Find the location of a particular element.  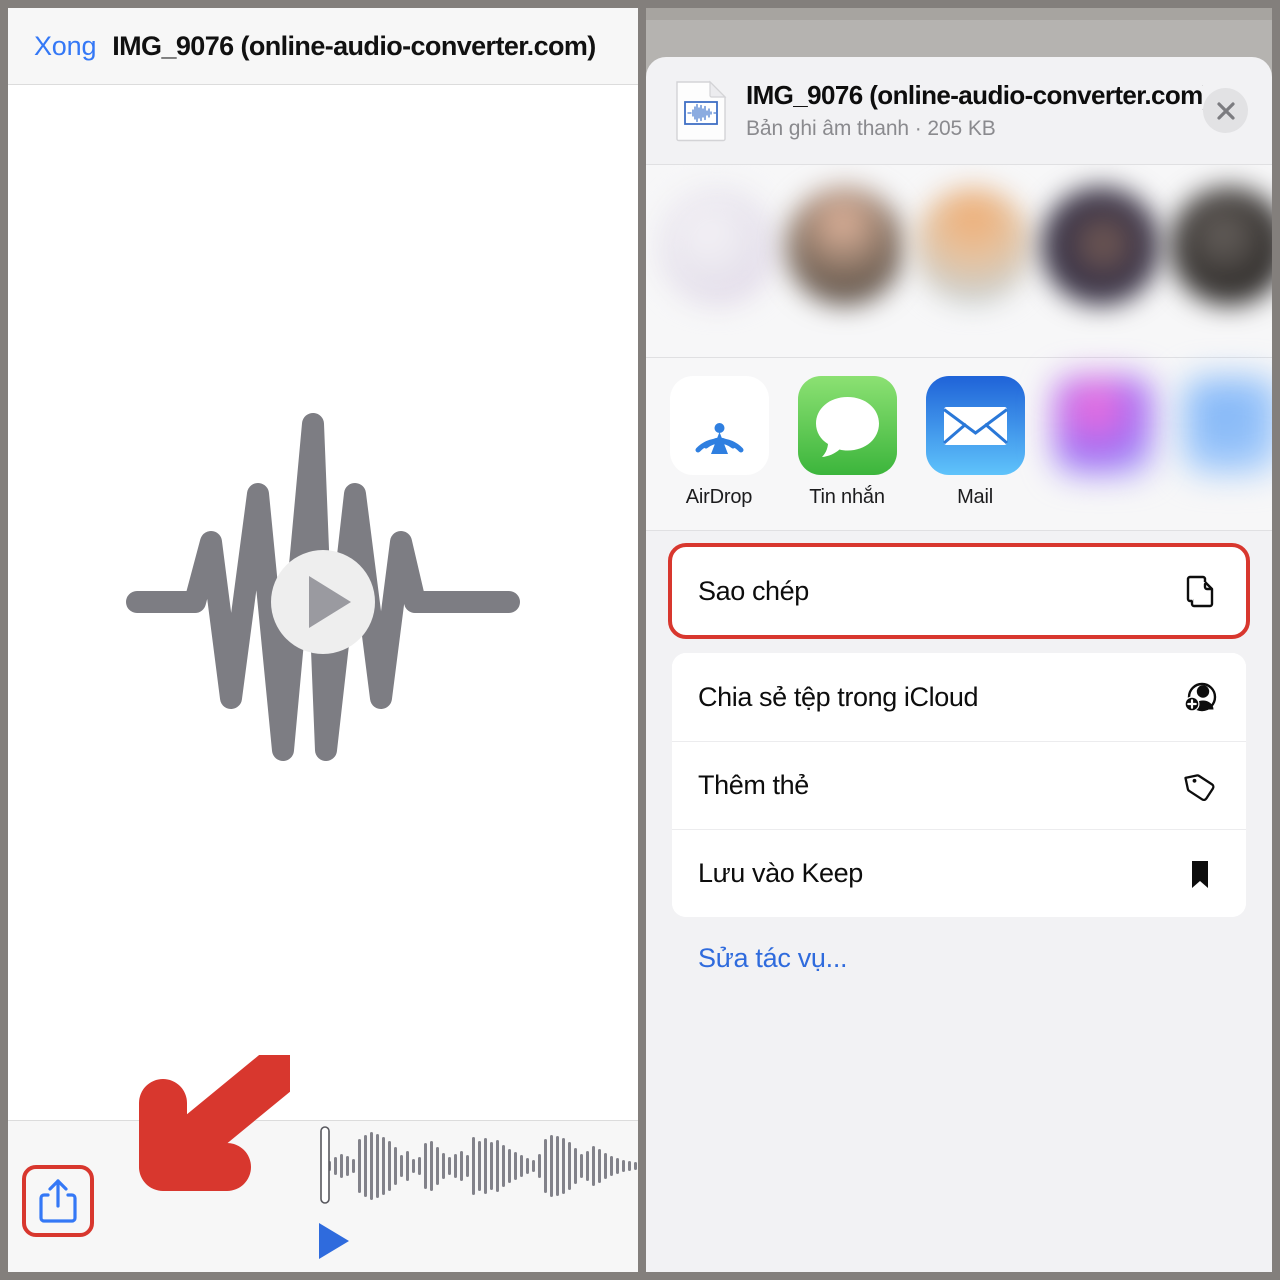

preview-toolbar is located at coordinates (323, 1196).